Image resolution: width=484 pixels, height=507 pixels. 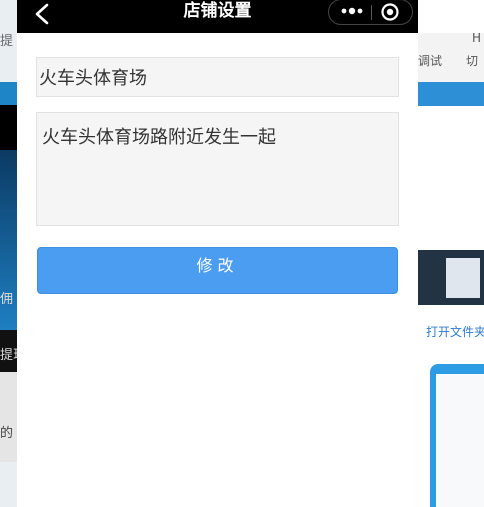 What do you see at coordinates (8, 417) in the screenshot?
I see `background-grey-strip` at bounding box center [8, 417].